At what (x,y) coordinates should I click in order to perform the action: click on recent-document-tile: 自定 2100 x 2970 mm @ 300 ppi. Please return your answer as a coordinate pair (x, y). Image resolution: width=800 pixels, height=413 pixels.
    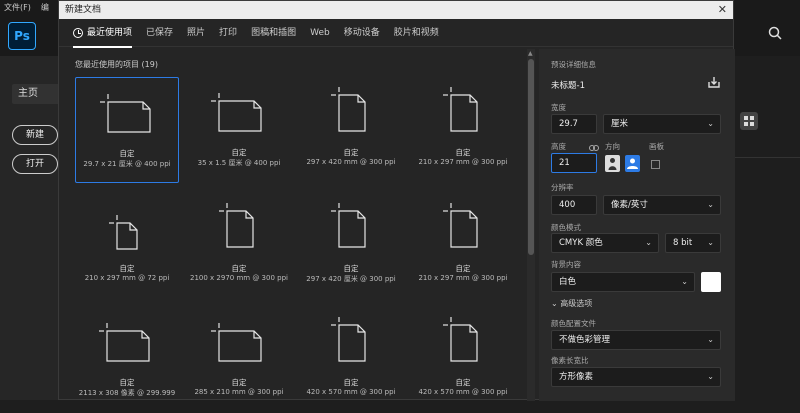
    Looking at the image, I should click on (239, 246).